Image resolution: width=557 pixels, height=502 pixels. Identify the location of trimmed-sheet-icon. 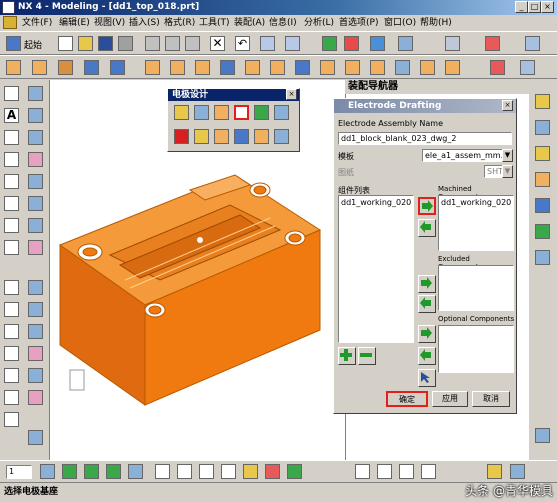
(35, 309).